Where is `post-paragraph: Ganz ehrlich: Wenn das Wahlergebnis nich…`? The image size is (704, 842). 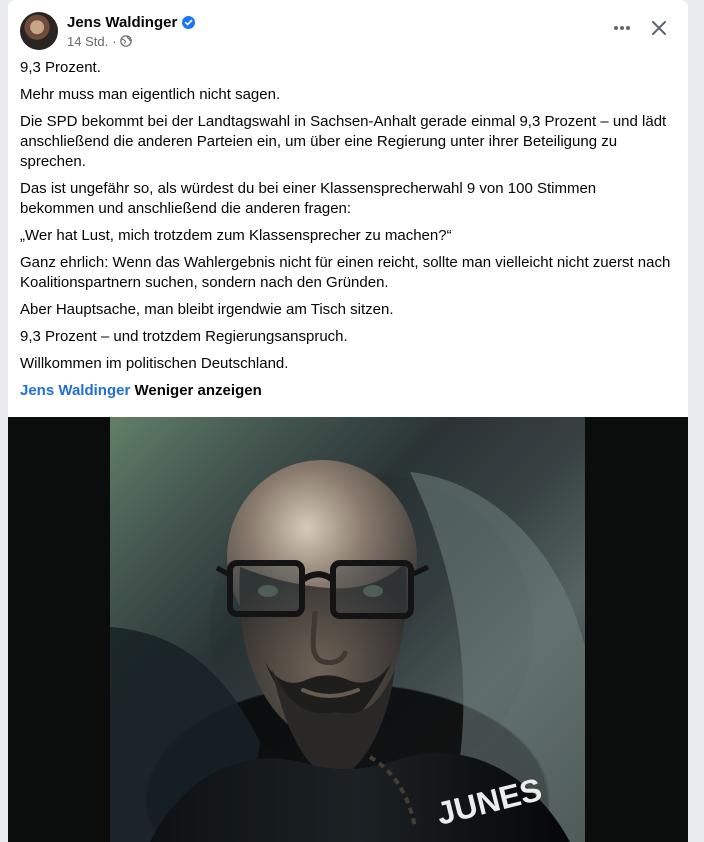
post-paragraph: Ganz ehrlich: Wenn das Wahlergebnis nich… is located at coordinates (345, 272).